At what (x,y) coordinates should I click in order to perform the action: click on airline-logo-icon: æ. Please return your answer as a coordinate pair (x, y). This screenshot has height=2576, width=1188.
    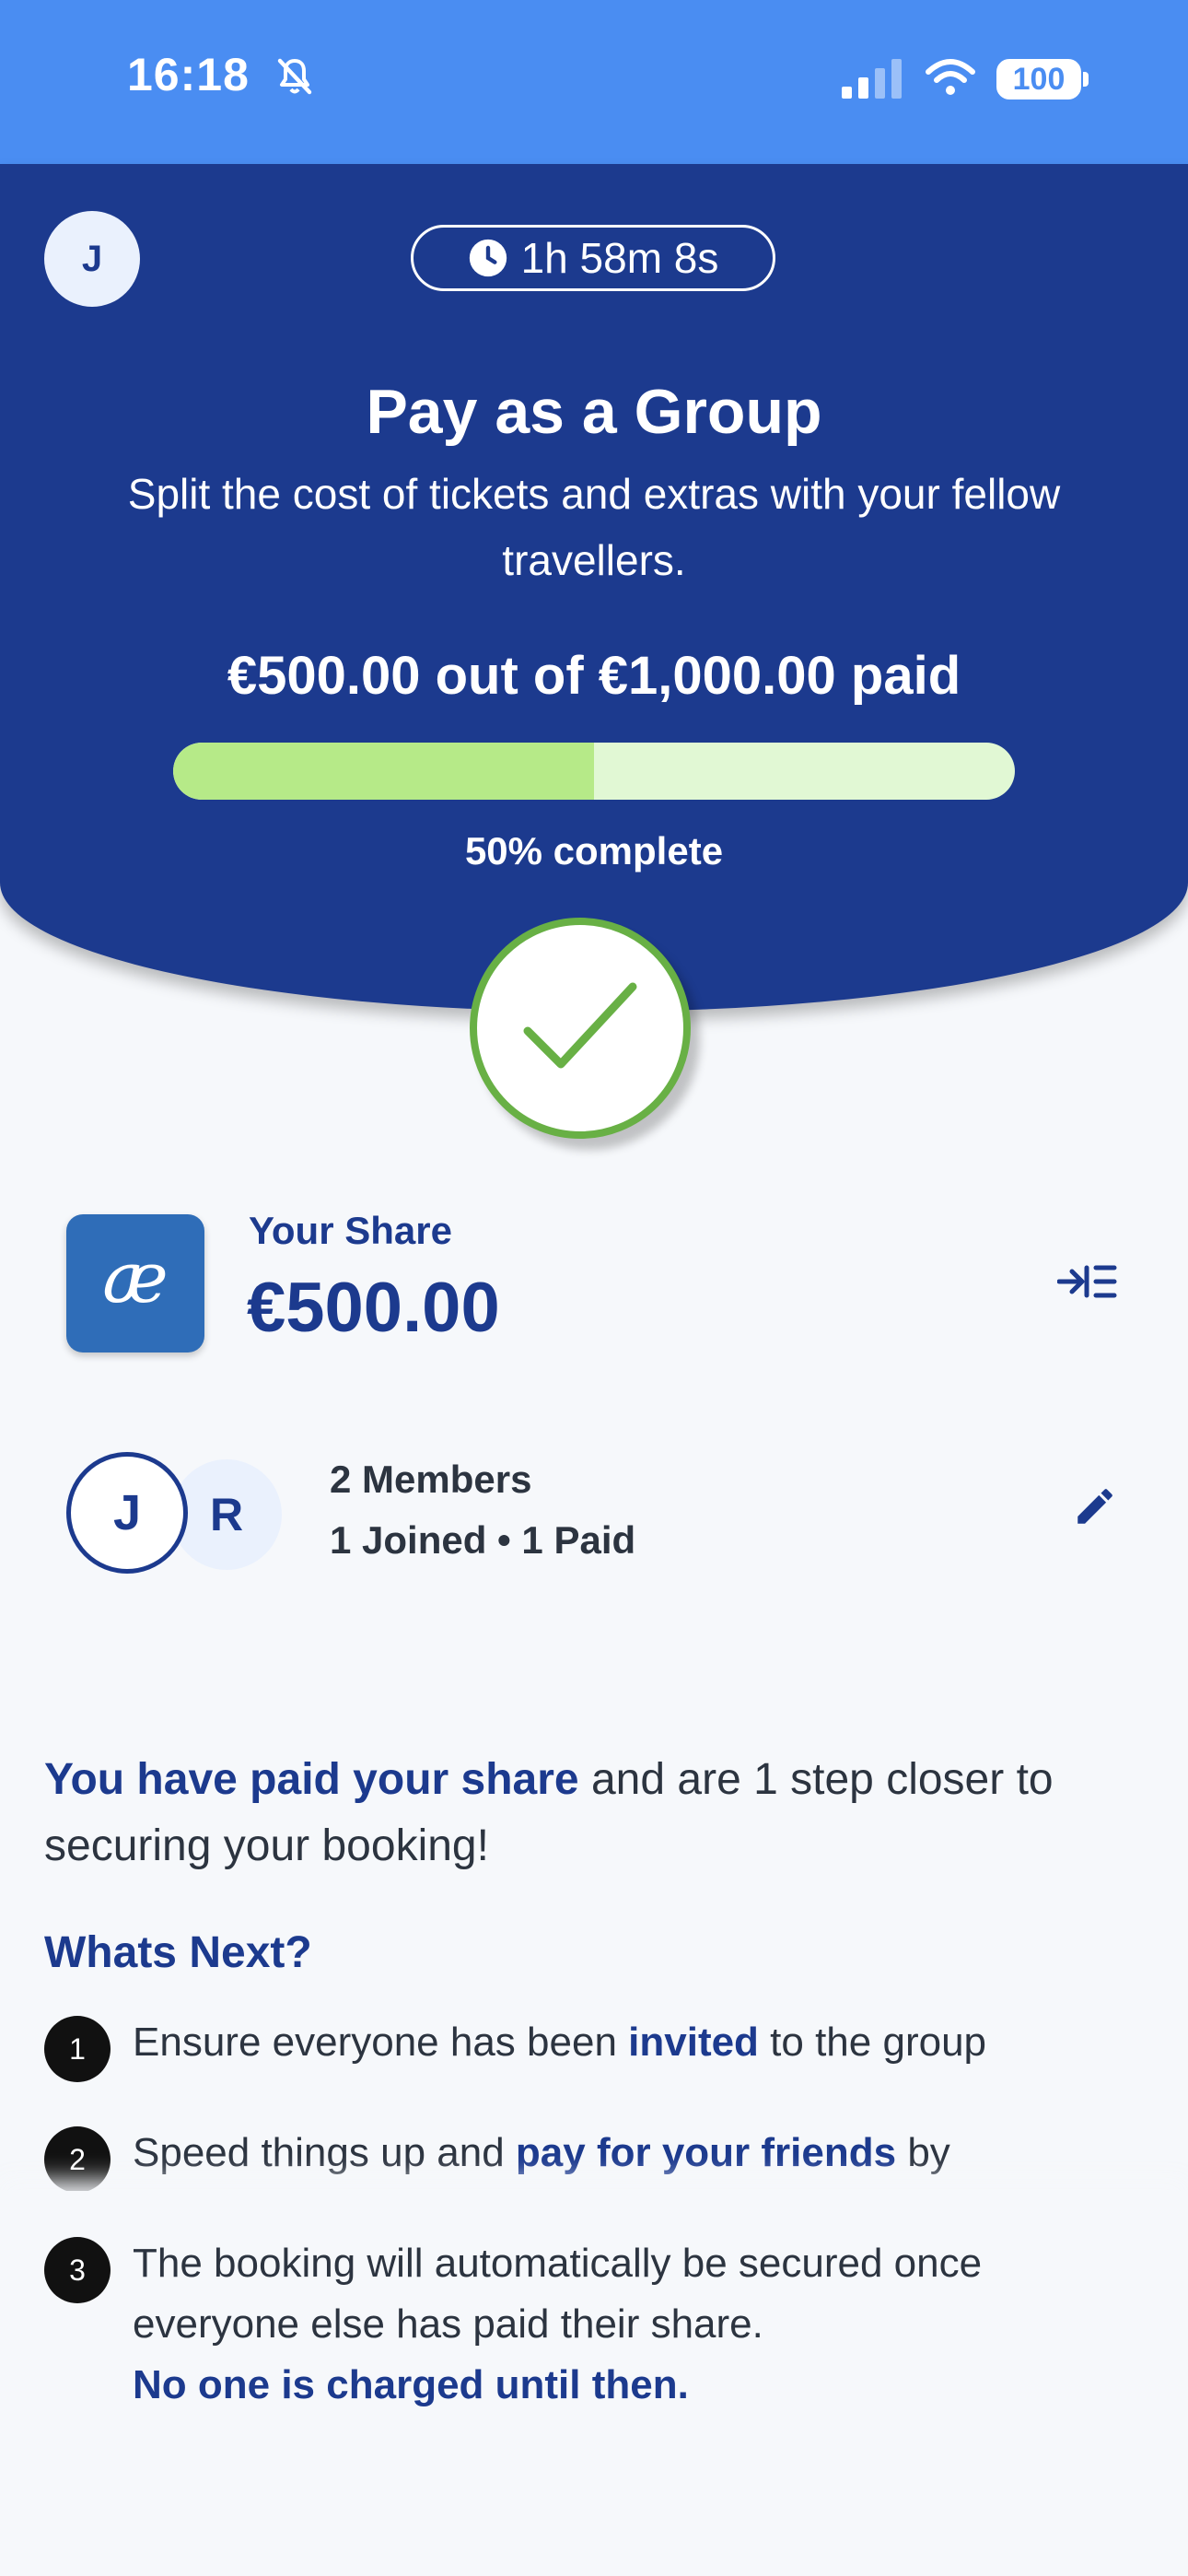
    Looking at the image, I should click on (135, 1282).